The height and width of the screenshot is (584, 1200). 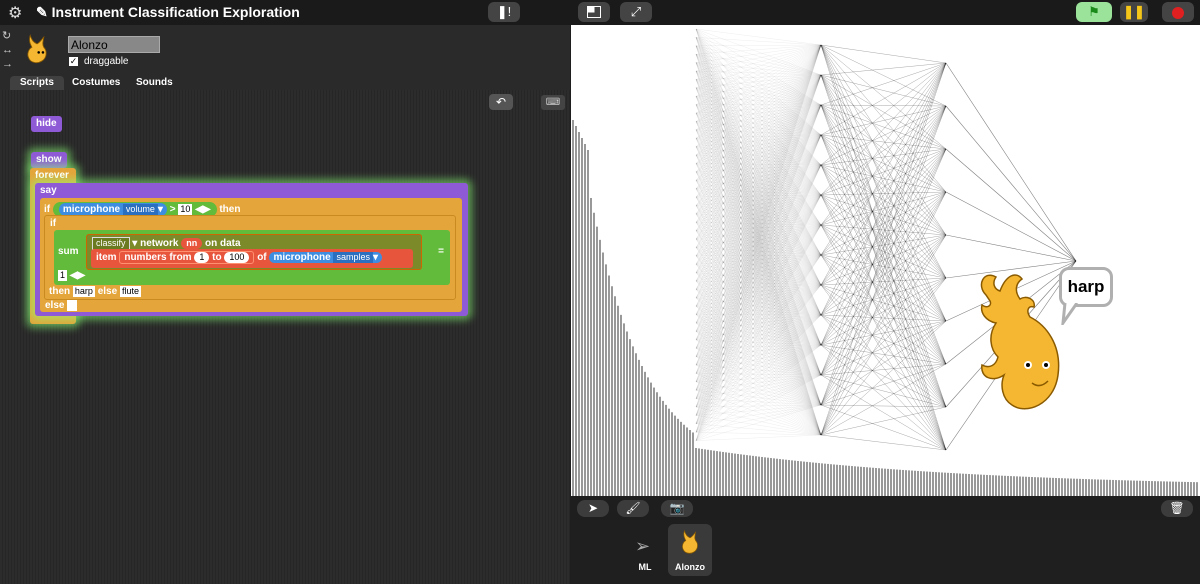 I want to click on turtle-icon: ➢, so click(x=643, y=546).